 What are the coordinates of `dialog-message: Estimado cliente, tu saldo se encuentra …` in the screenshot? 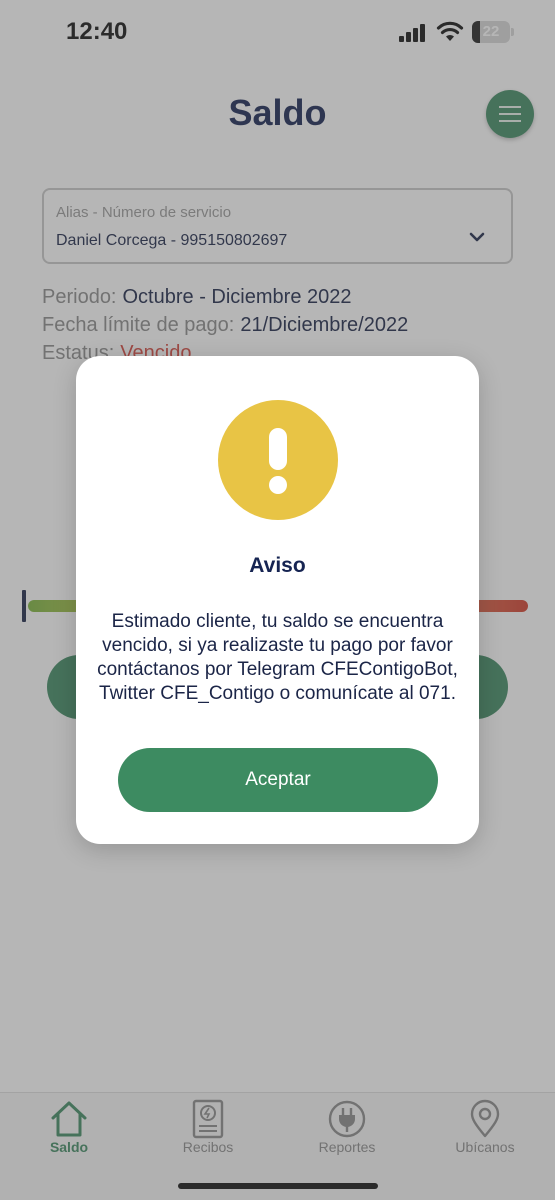 It's located at (277, 657).